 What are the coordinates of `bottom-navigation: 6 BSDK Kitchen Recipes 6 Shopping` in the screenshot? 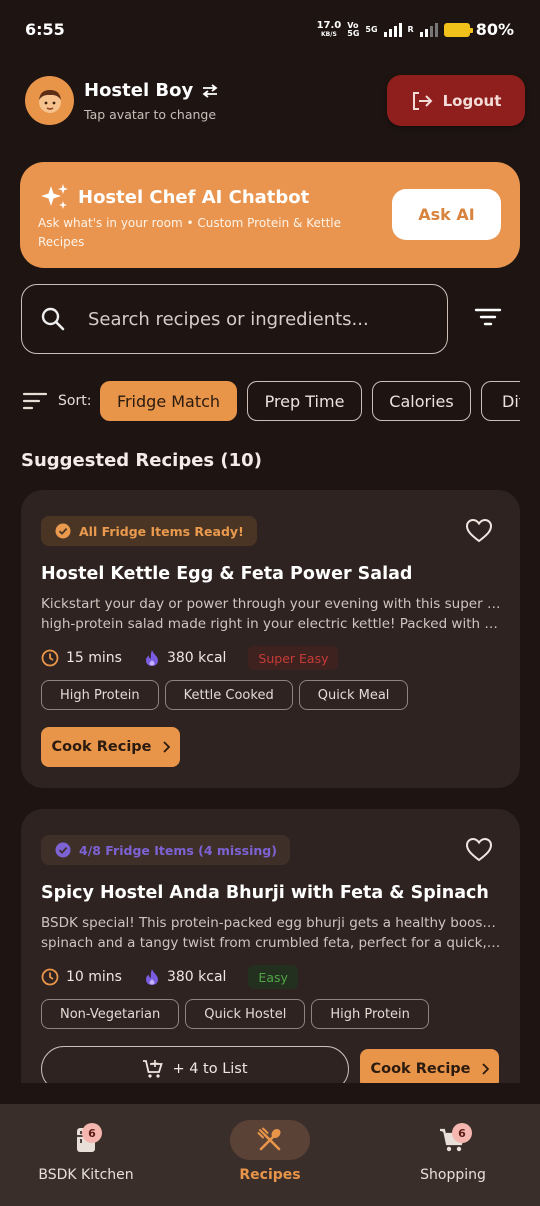 It's located at (270, 1155).